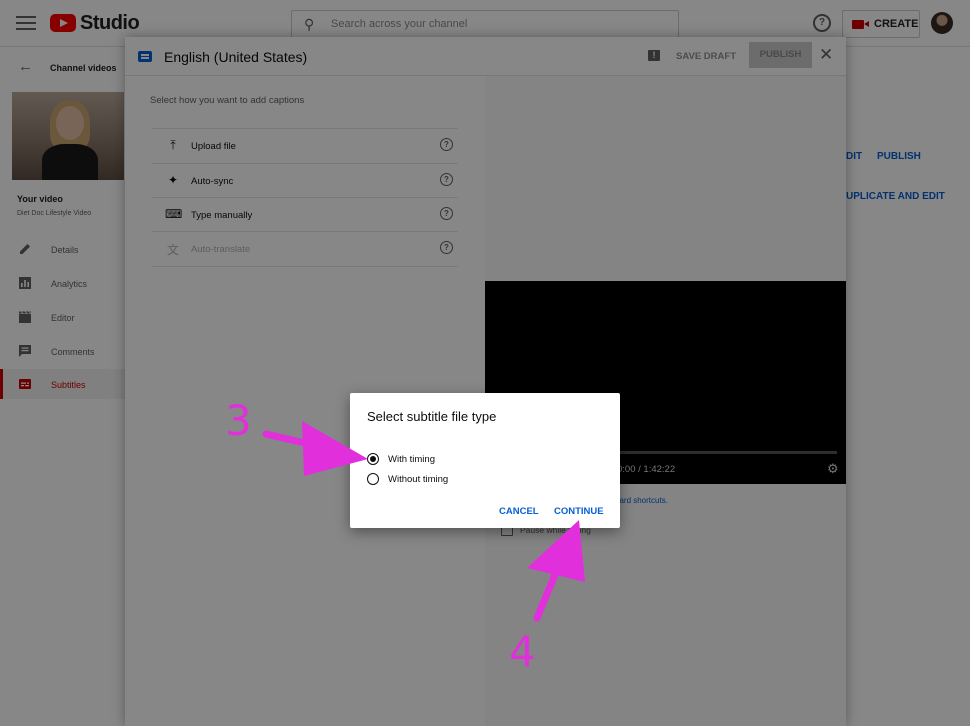 Image resolution: width=970 pixels, height=726 pixels. What do you see at coordinates (411, 459) in the screenshot?
I see `radio-label: With timing` at bounding box center [411, 459].